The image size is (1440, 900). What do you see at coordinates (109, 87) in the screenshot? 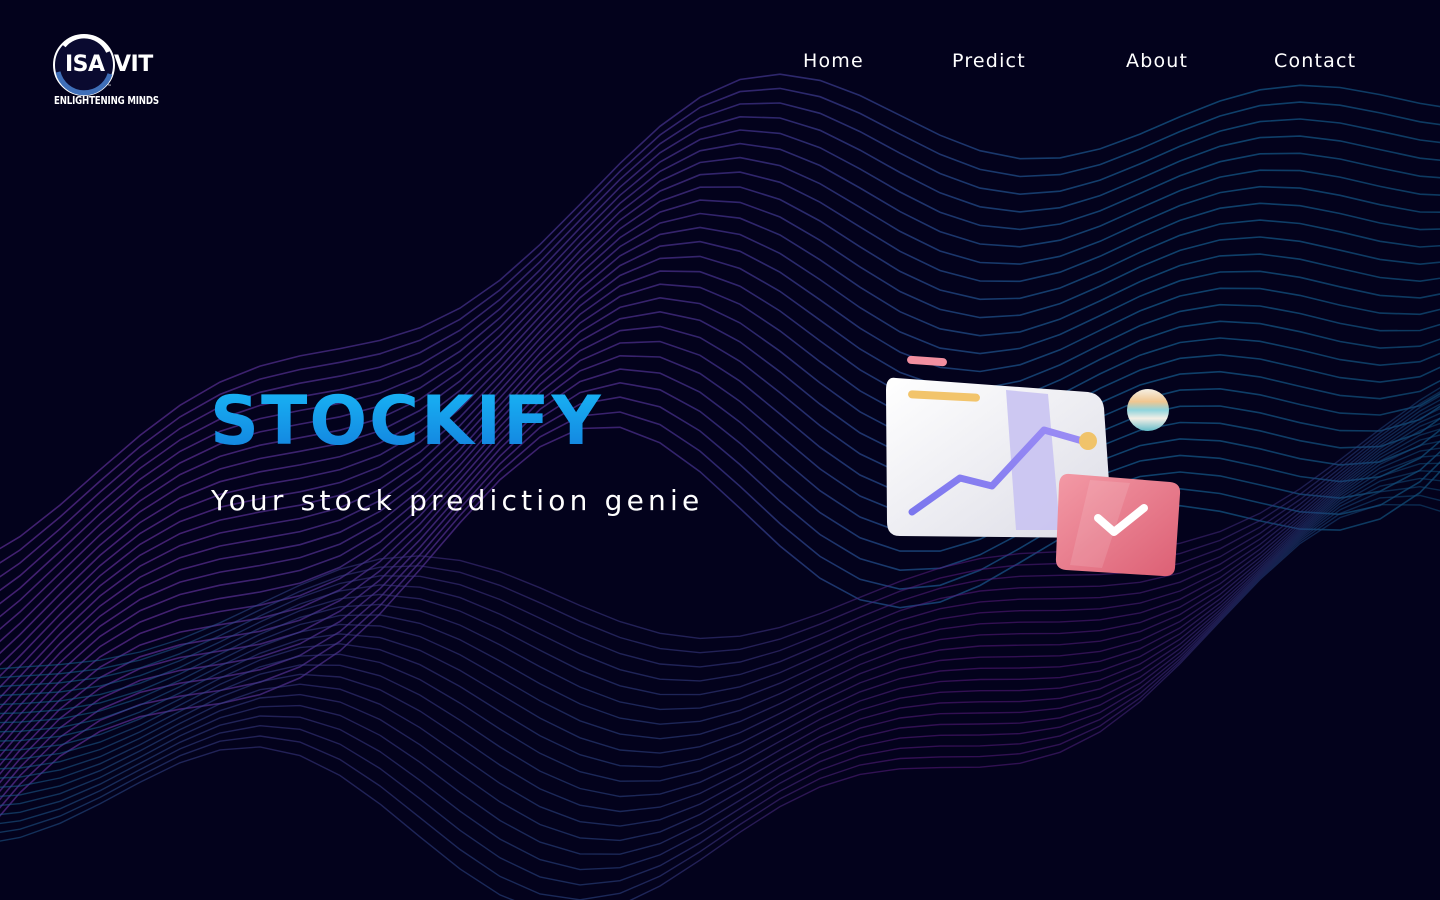
I see `logo-trademark: ™` at bounding box center [109, 87].